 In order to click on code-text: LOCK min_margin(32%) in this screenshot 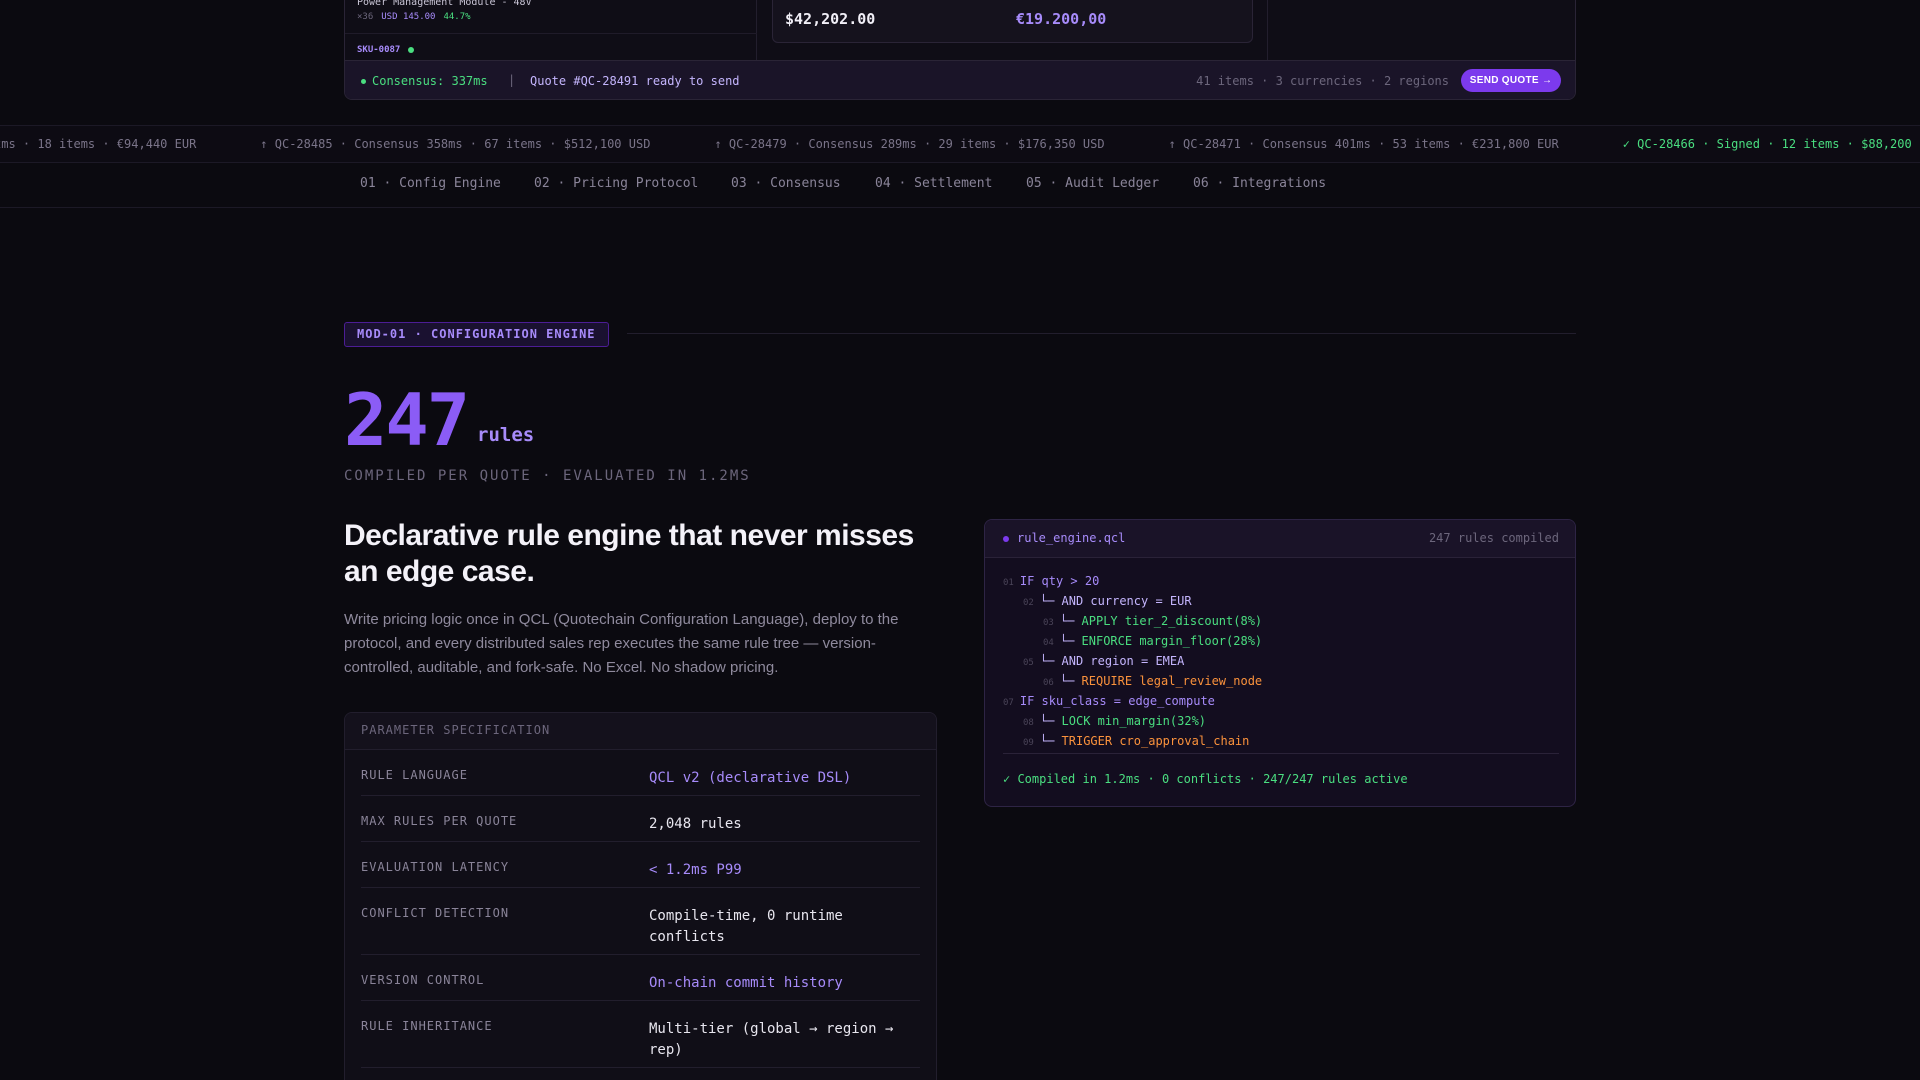, I will do `click(1134, 721)`.